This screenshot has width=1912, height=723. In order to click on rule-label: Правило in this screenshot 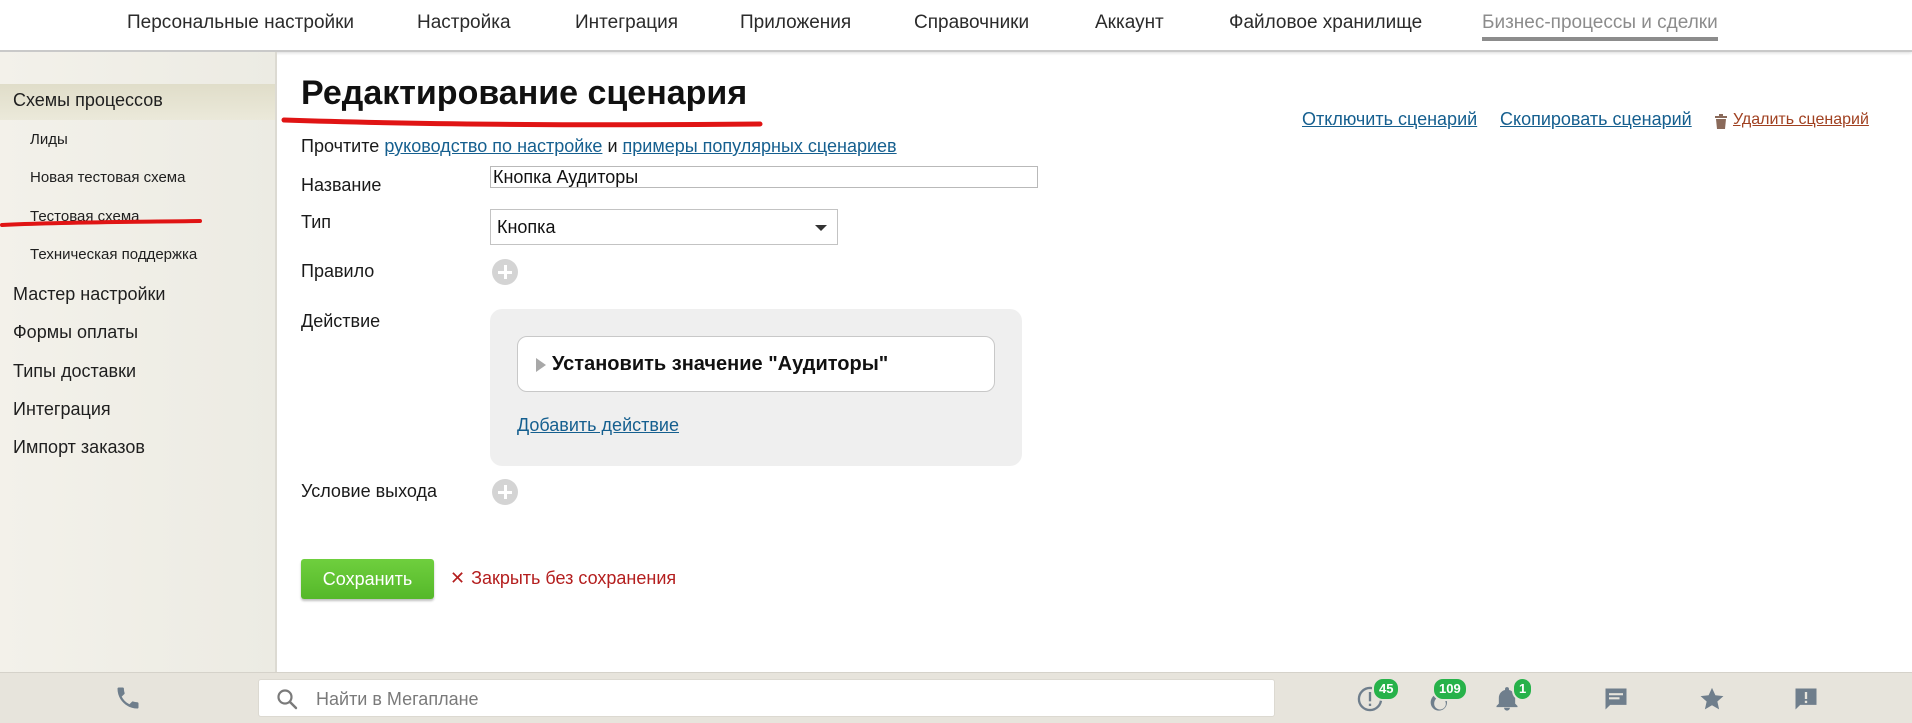, I will do `click(338, 271)`.